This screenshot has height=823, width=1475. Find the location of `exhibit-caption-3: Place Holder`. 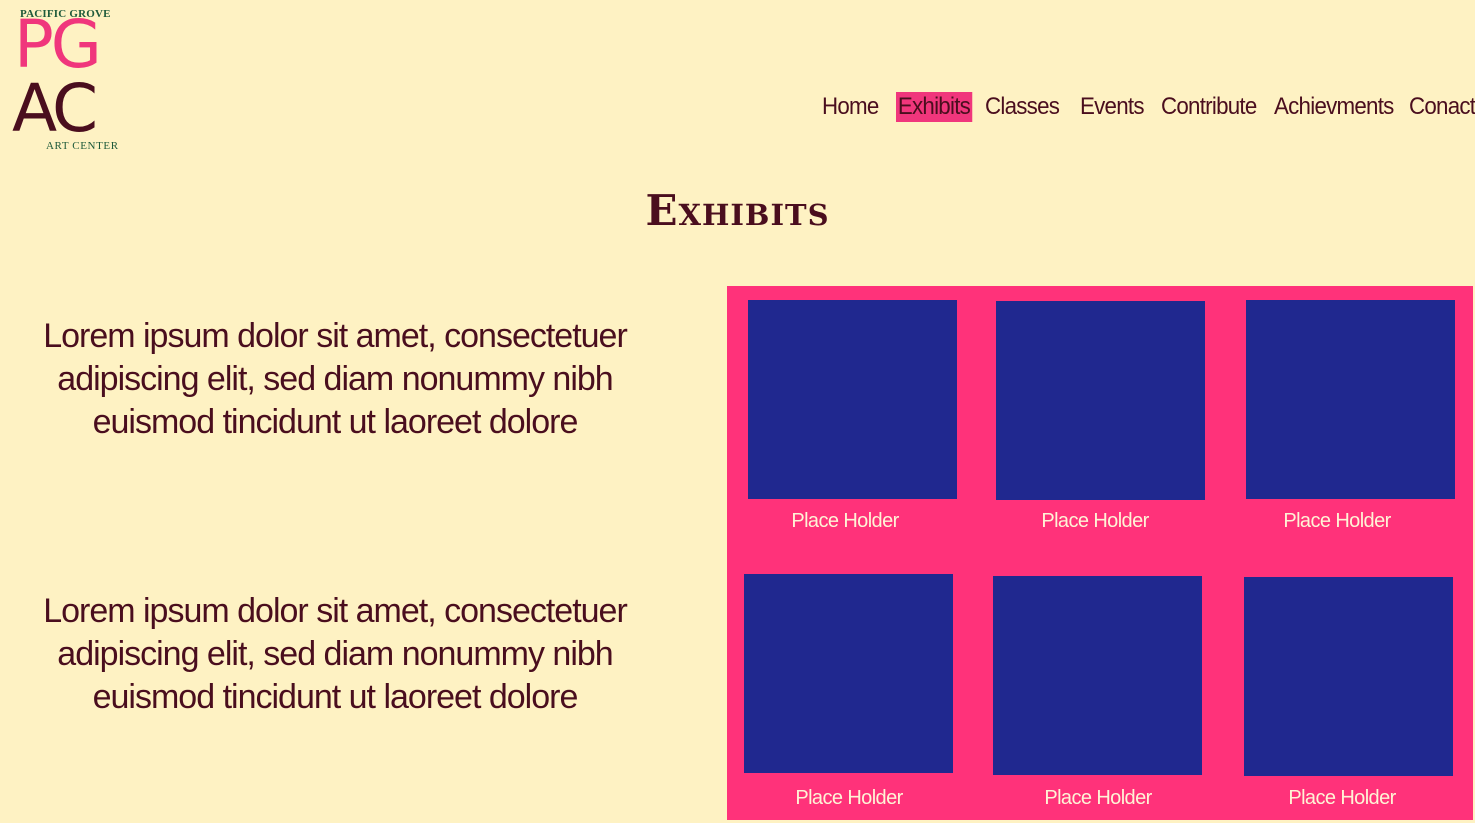

exhibit-caption-3: Place Holder is located at coordinates (1337, 521).